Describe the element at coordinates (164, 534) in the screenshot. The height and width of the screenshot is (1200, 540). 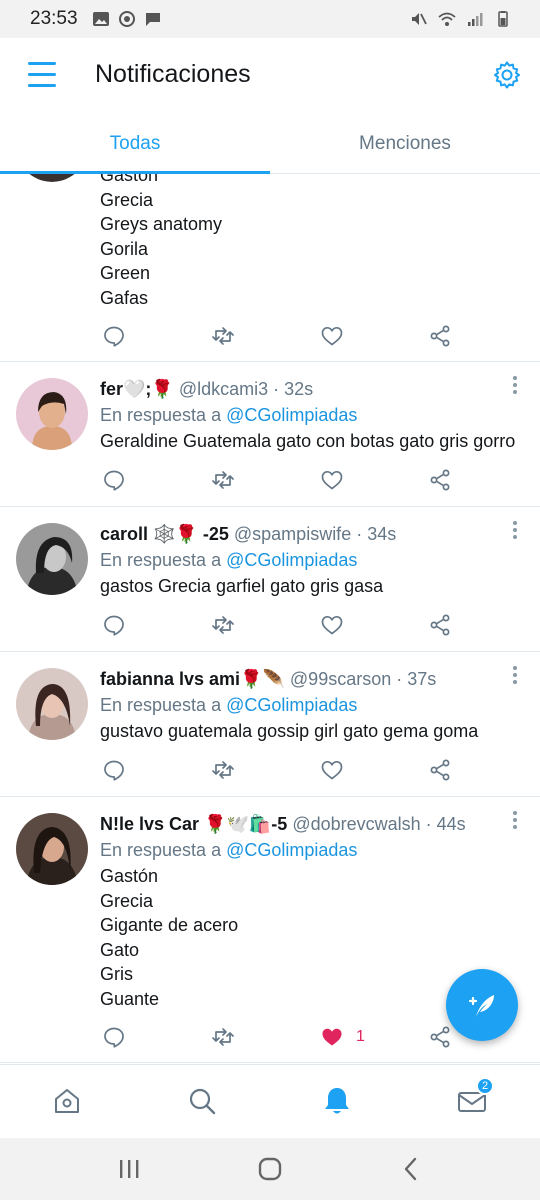
I see `display-name: caroll 🕸️🌹 -25` at that location.